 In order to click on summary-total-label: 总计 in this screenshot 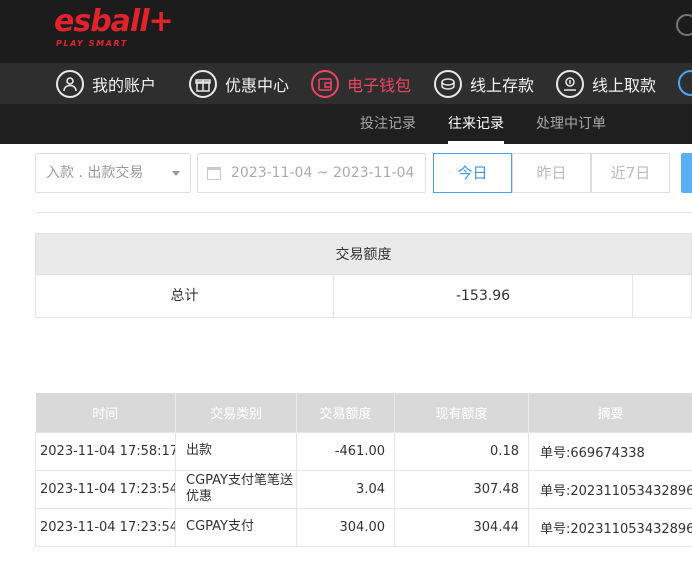, I will do `click(185, 296)`.